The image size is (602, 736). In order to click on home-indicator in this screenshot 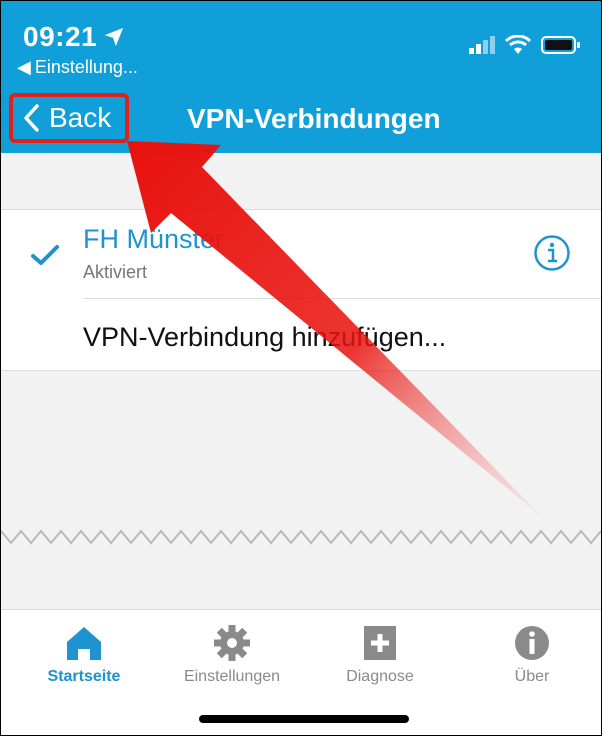, I will do `click(304, 719)`.